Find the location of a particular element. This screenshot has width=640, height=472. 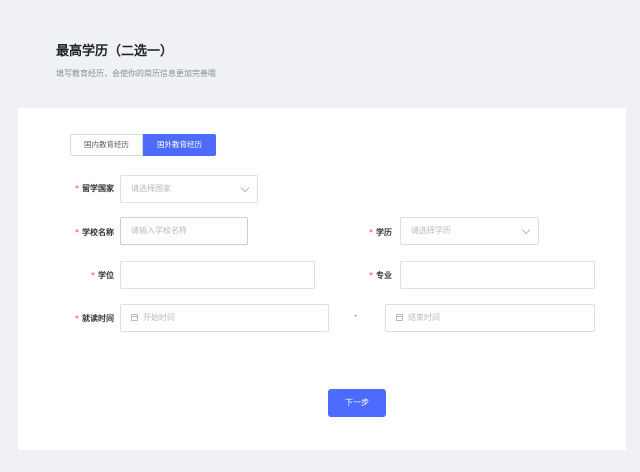

end-date-picker: 结束时间 is located at coordinates (490, 318).